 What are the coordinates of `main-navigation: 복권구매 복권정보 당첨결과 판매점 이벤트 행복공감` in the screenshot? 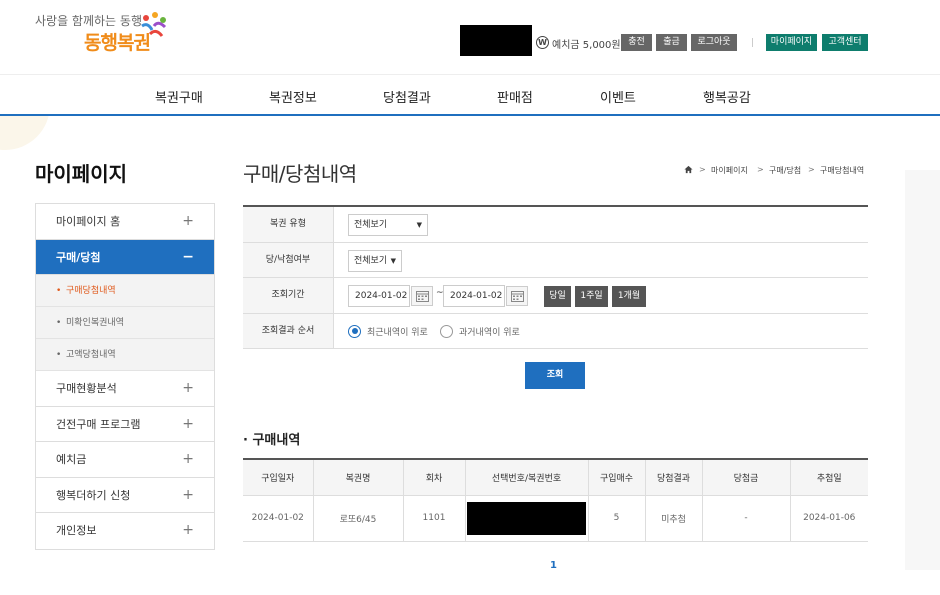 It's located at (470, 95).